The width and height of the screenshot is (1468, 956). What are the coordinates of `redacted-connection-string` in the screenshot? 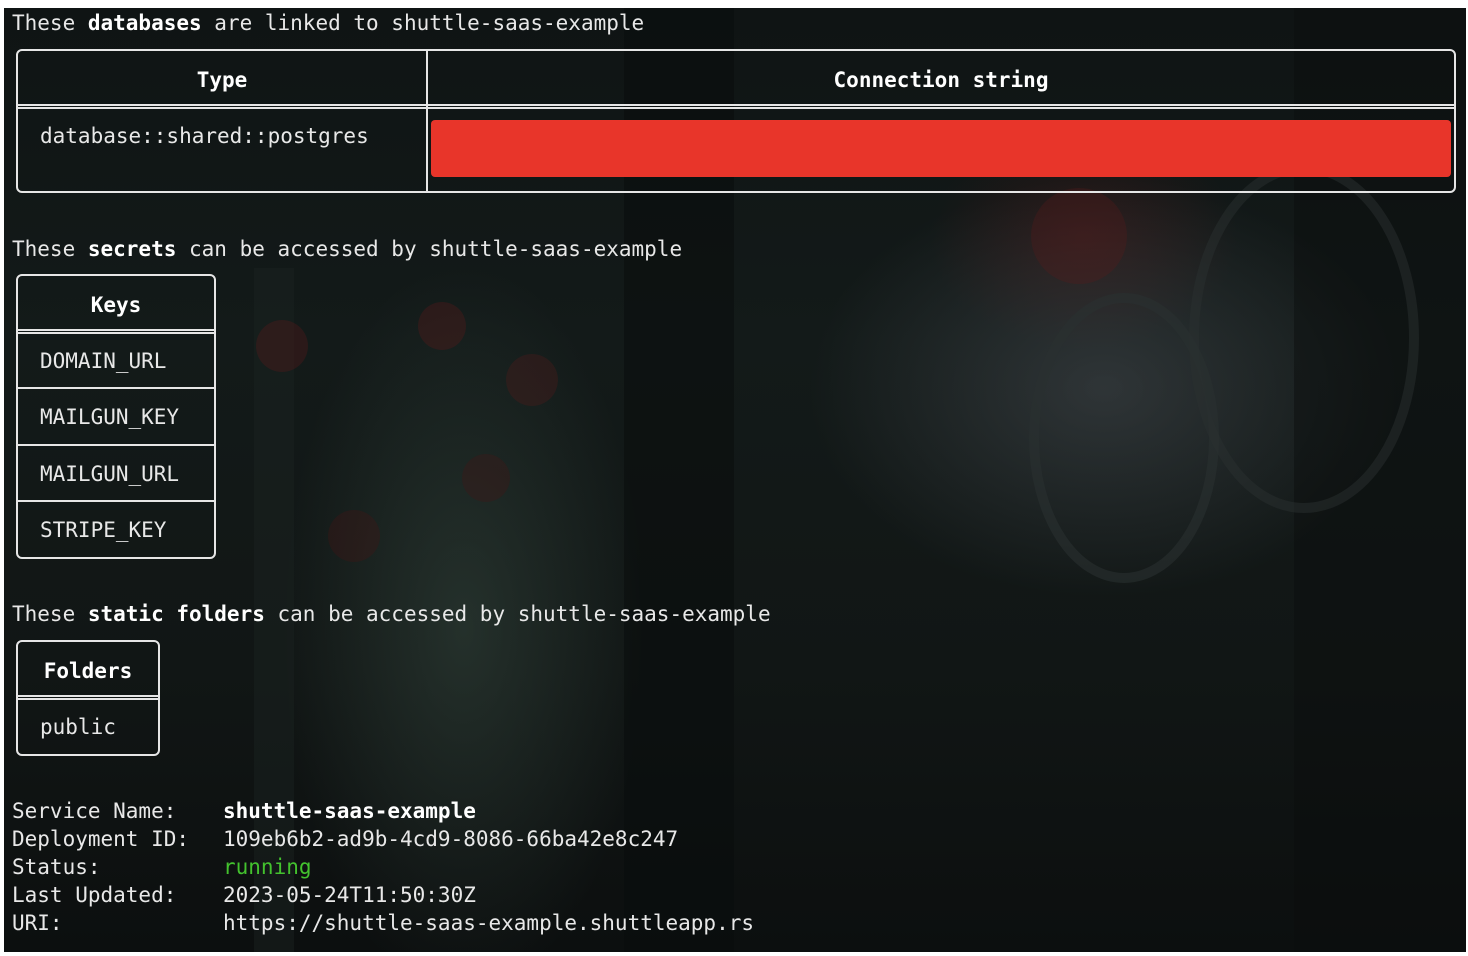 It's located at (941, 148).